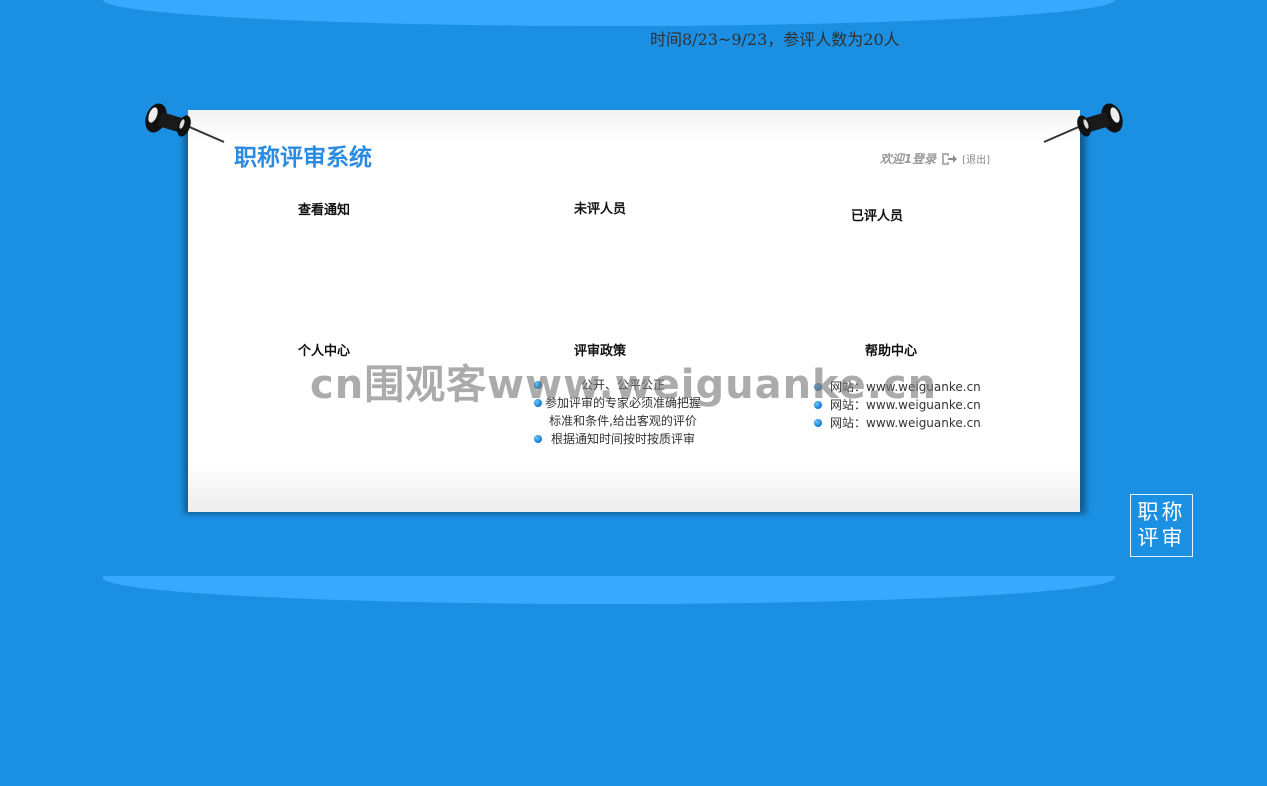 The height and width of the screenshot is (786, 1267). Describe the element at coordinates (623, 421) in the screenshot. I see `list-item: 标准和条件,给出客观的评价` at that location.